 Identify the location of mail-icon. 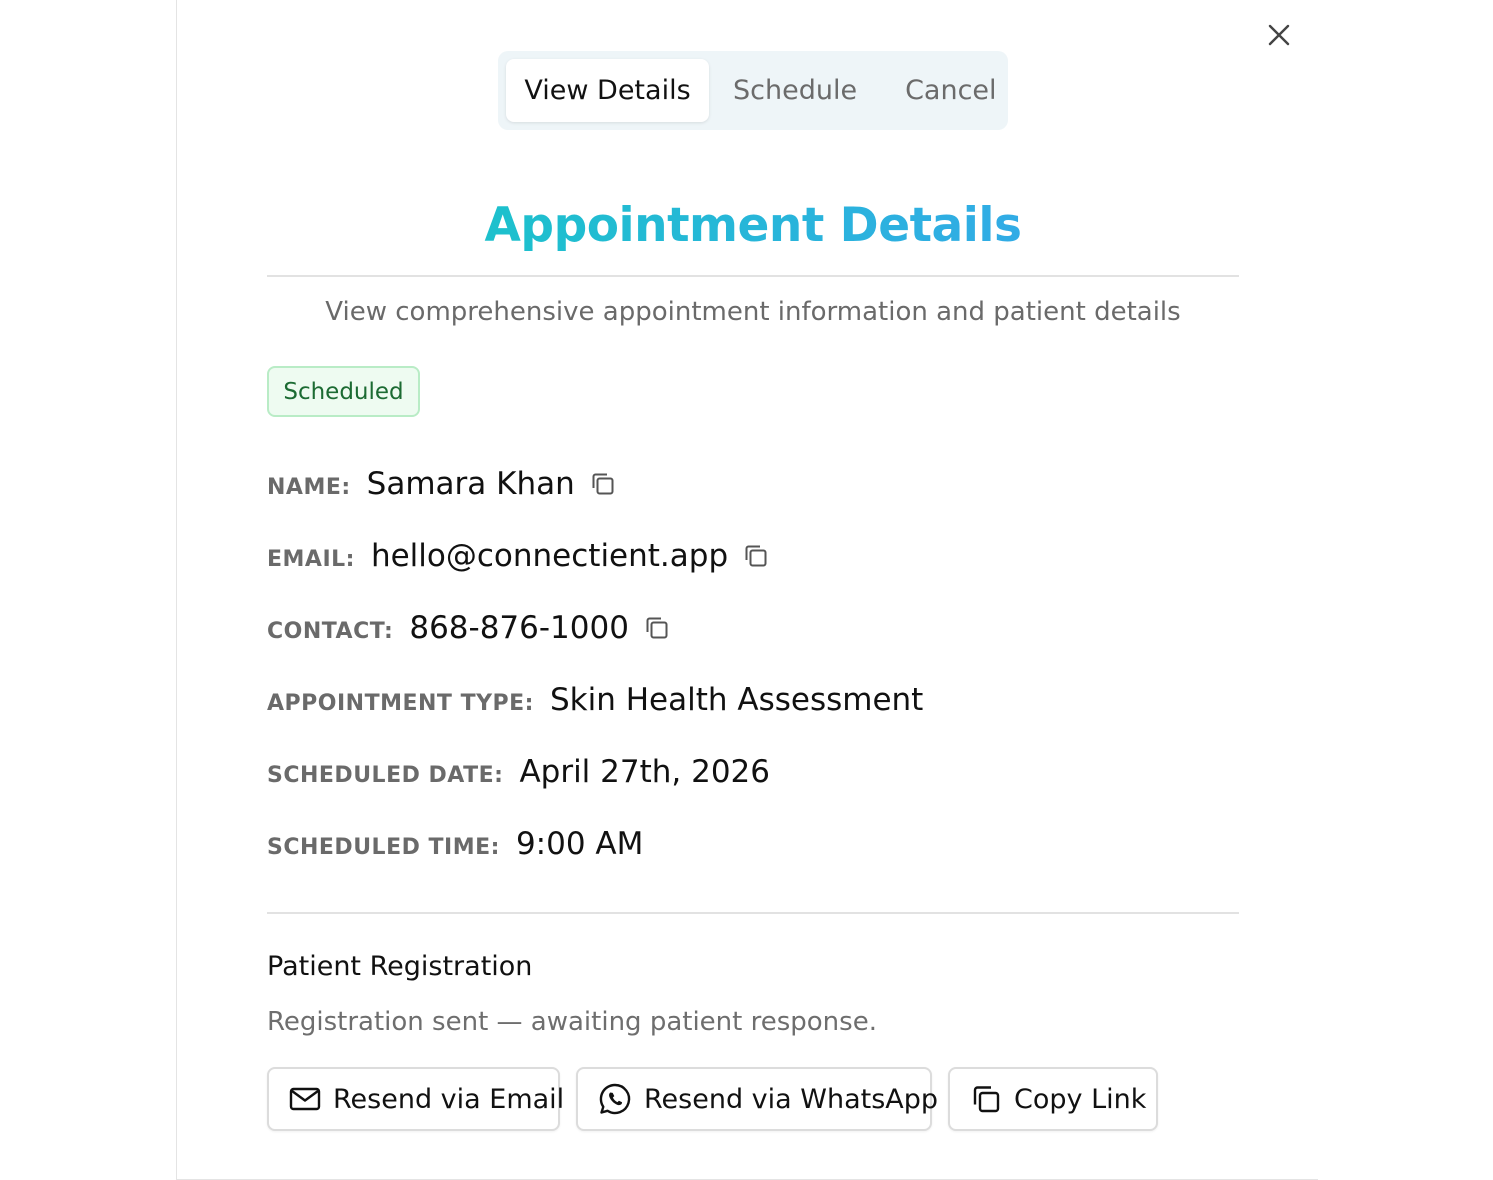
(305, 1099).